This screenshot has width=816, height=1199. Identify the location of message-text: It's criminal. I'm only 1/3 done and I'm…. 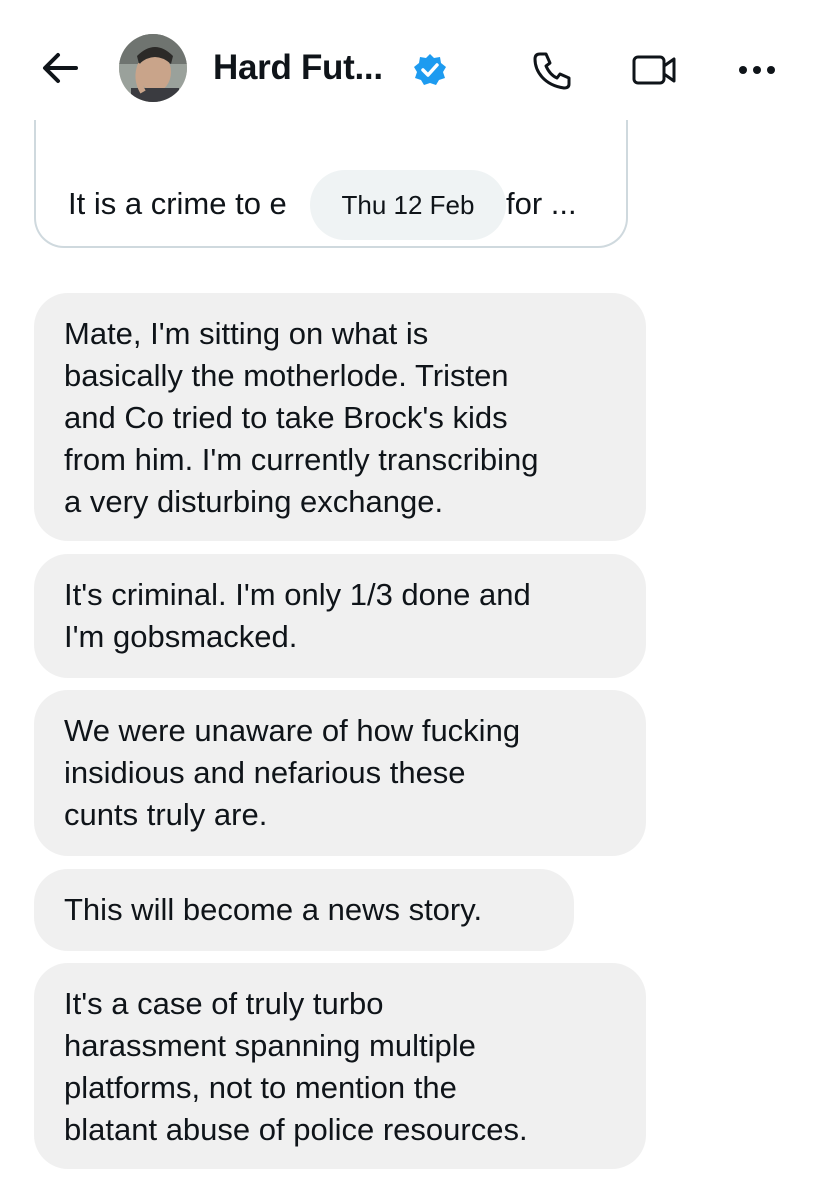
(297, 615).